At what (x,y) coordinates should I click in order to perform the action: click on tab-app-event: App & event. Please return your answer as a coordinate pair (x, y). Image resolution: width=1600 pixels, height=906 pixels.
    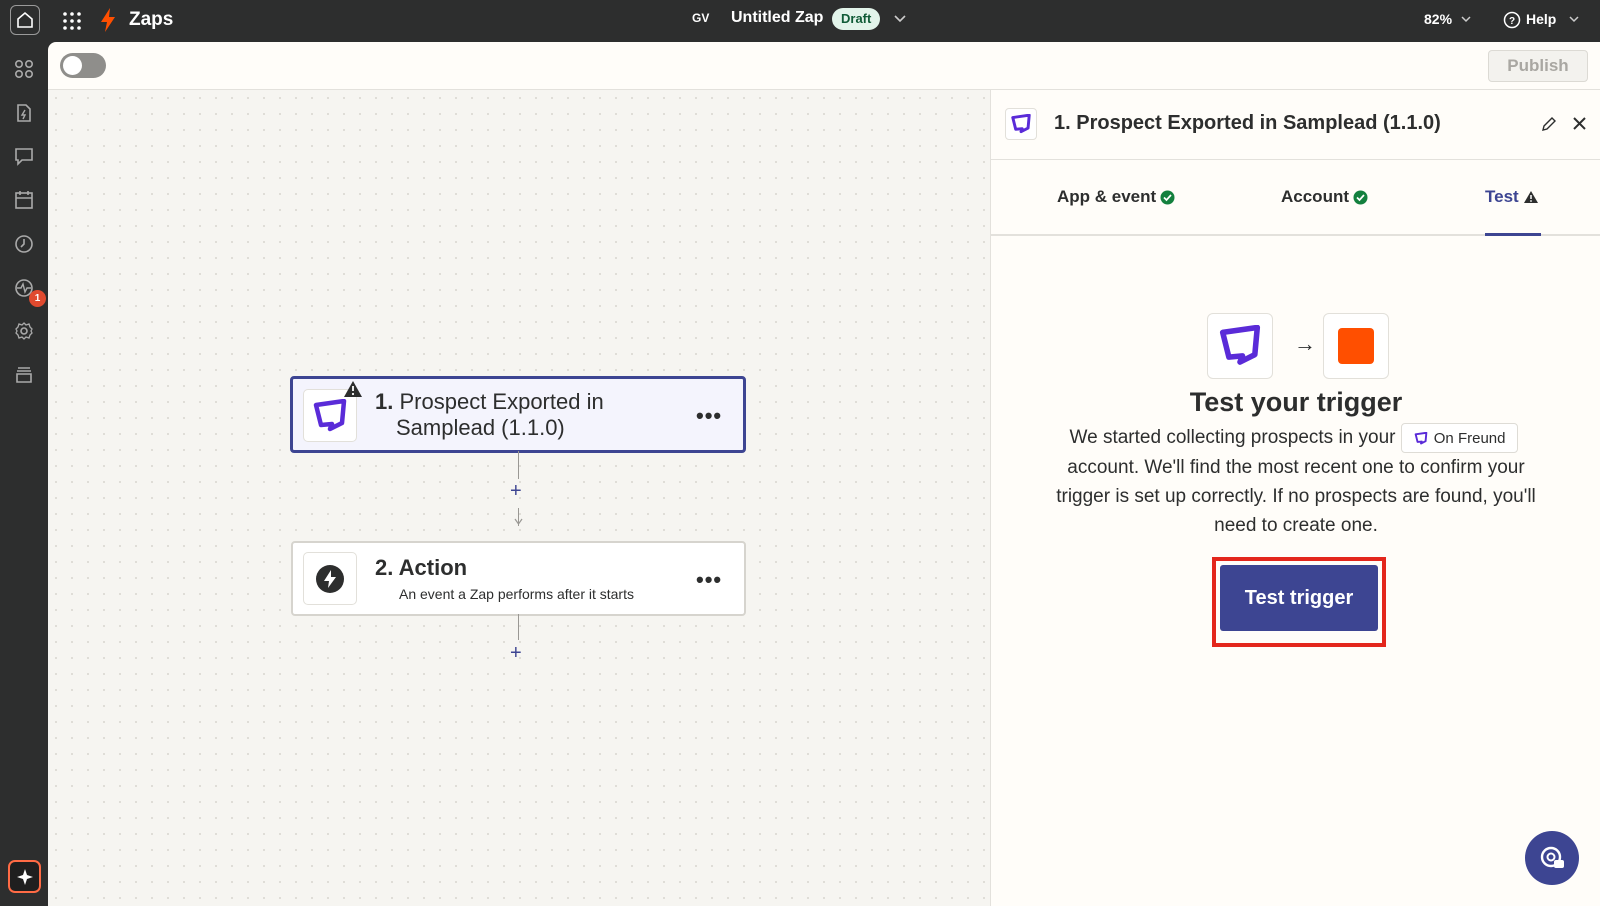
    Looking at the image, I should click on (1116, 197).